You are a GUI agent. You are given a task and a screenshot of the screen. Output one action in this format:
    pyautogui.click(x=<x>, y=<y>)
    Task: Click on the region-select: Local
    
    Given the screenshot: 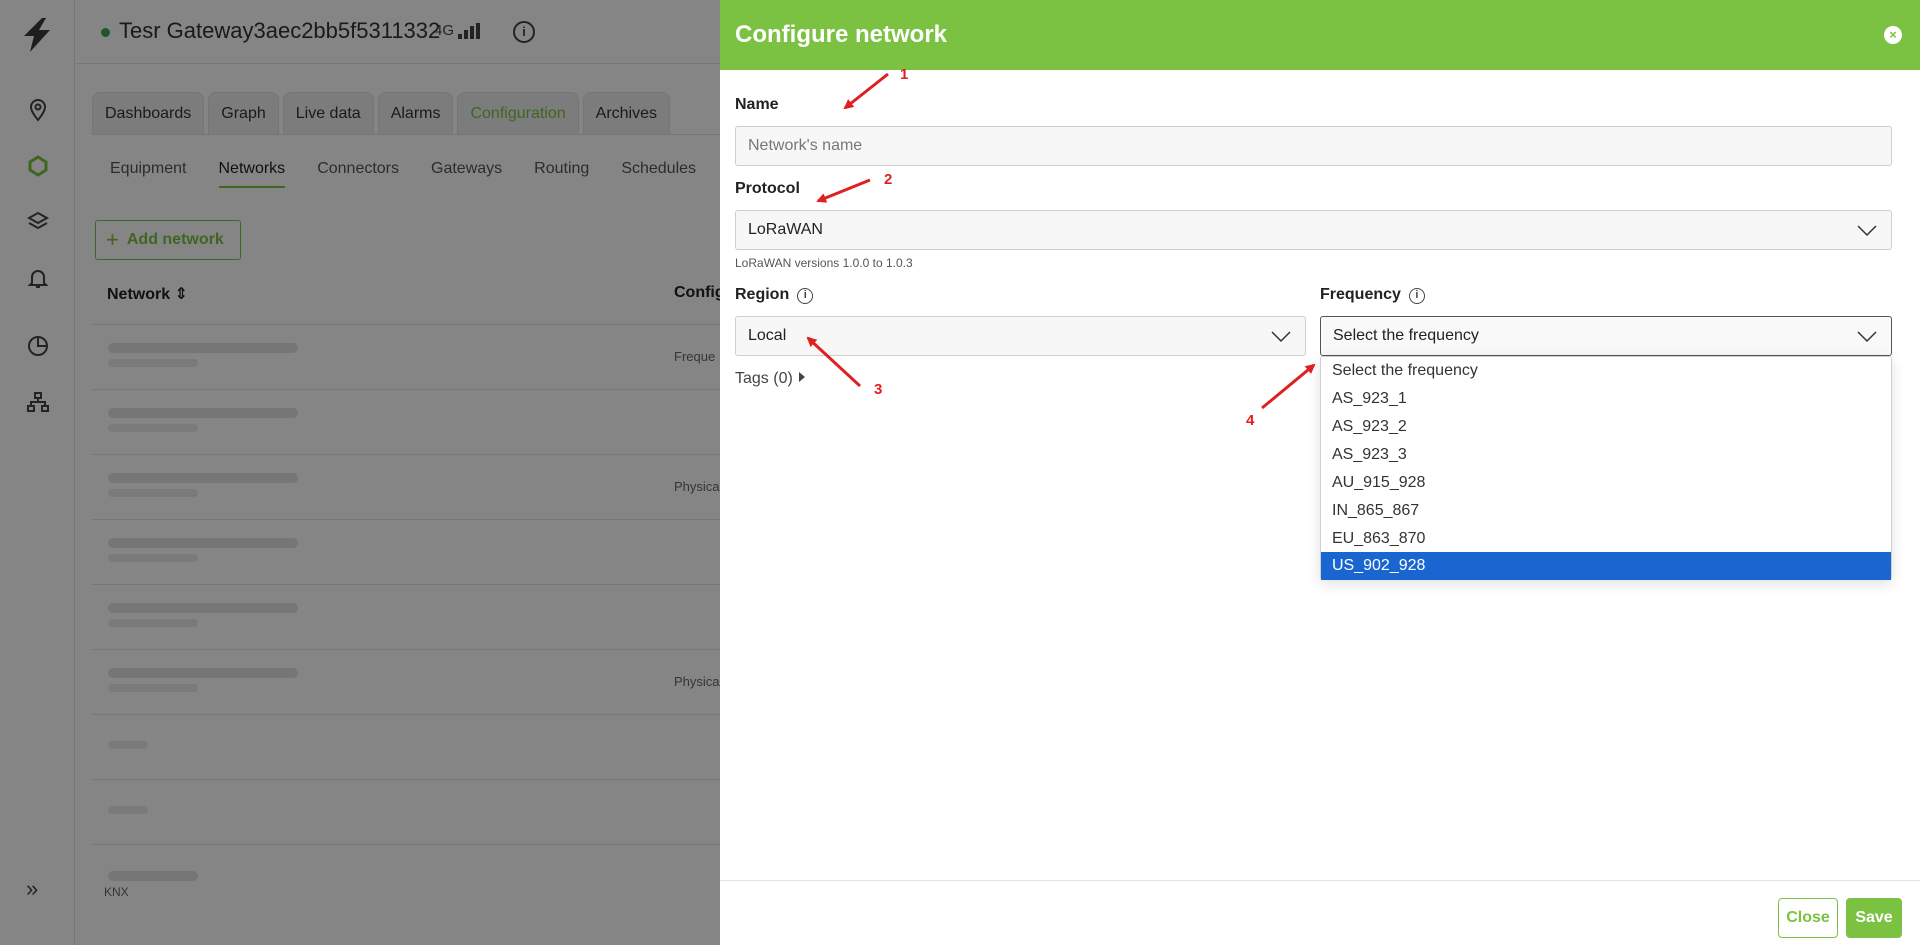 What is the action you would take?
    pyautogui.click(x=1020, y=336)
    